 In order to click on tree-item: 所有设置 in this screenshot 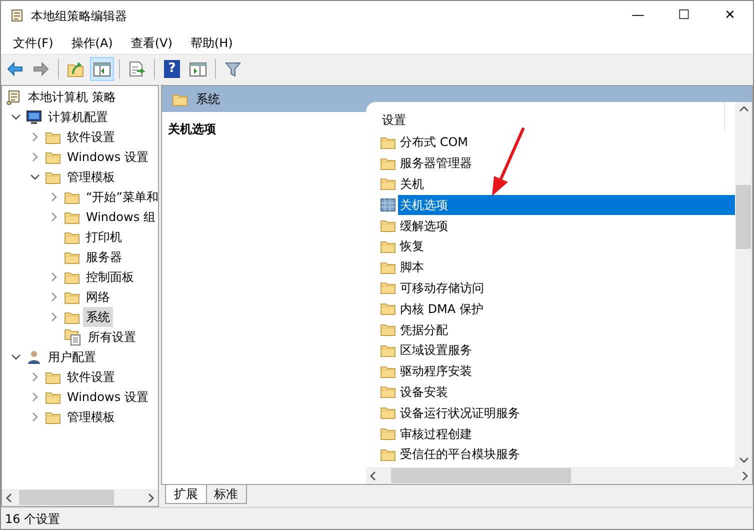, I will do `click(112, 337)`.